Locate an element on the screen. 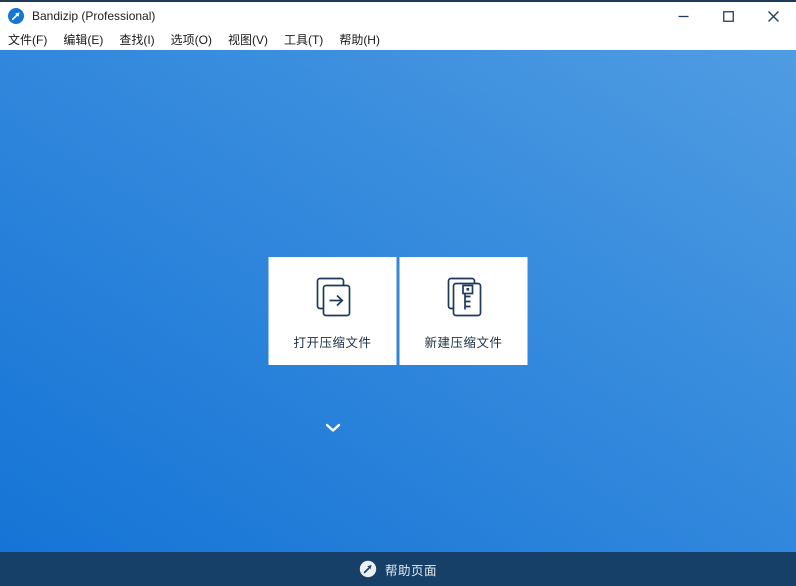 This screenshot has height=586, width=796. help-page-link: 帮助页面 is located at coordinates (398, 569).